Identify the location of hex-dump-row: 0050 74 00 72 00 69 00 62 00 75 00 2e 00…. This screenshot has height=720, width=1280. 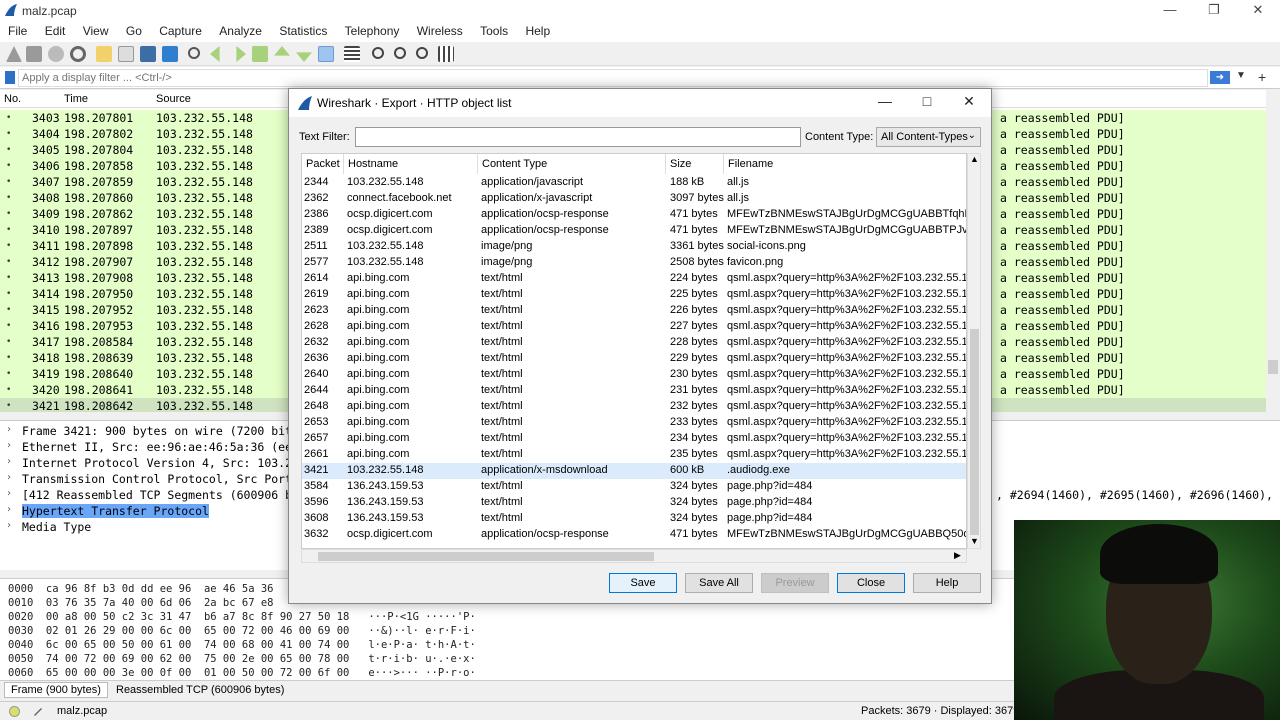
(242, 660).